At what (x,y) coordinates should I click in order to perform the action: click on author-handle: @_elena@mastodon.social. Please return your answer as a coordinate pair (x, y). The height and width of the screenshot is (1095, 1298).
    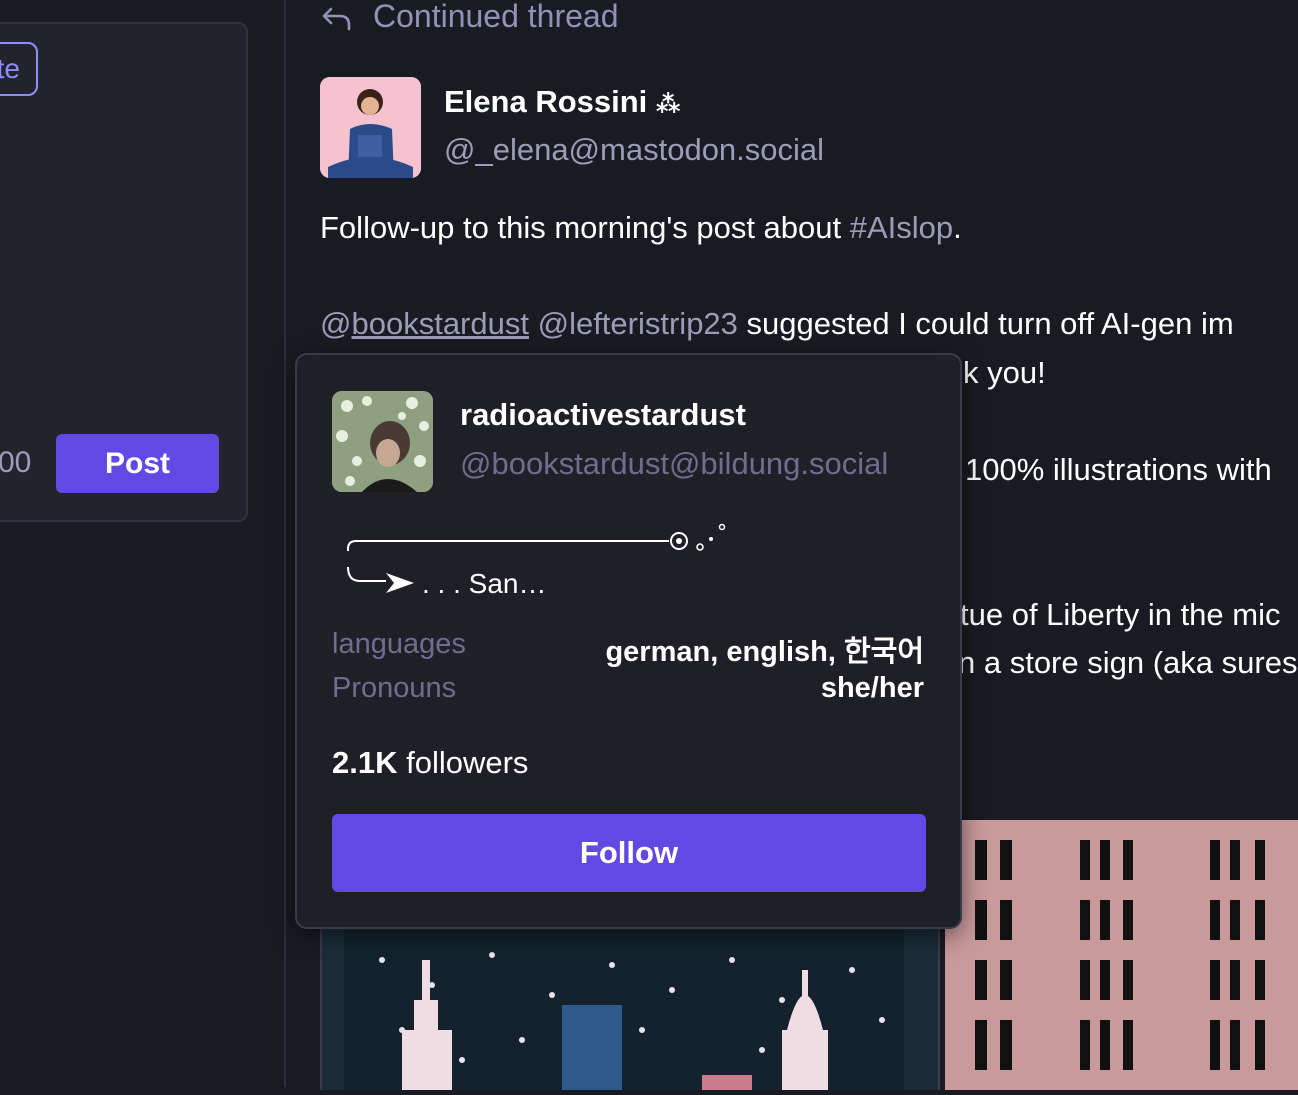
    Looking at the image, I should click on (634, 150).